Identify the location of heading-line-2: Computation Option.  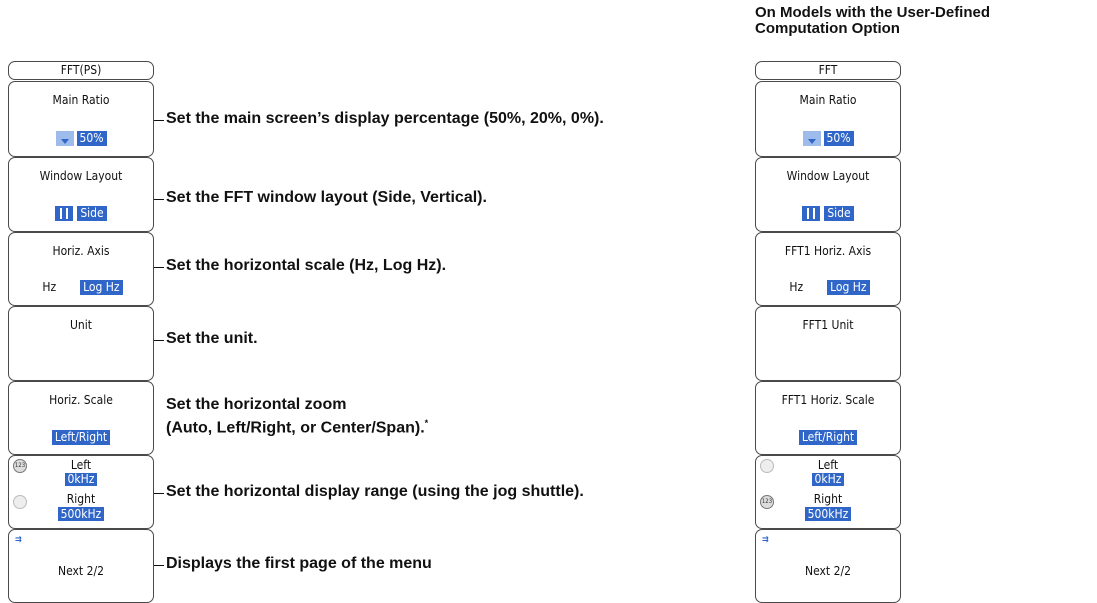
(827, 28).